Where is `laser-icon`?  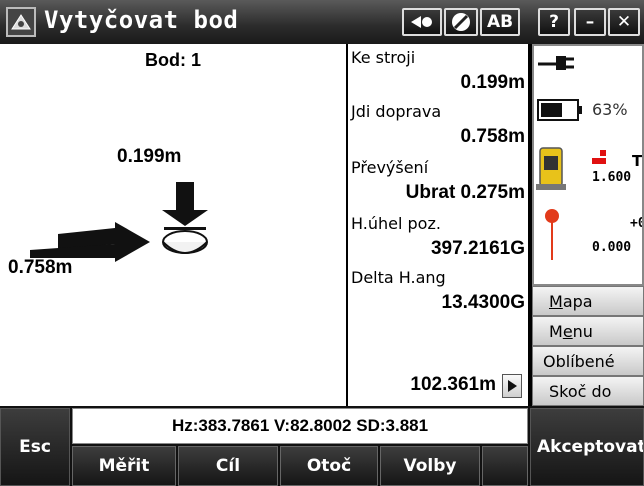
laser-icon is located at coordinates (421, 22).